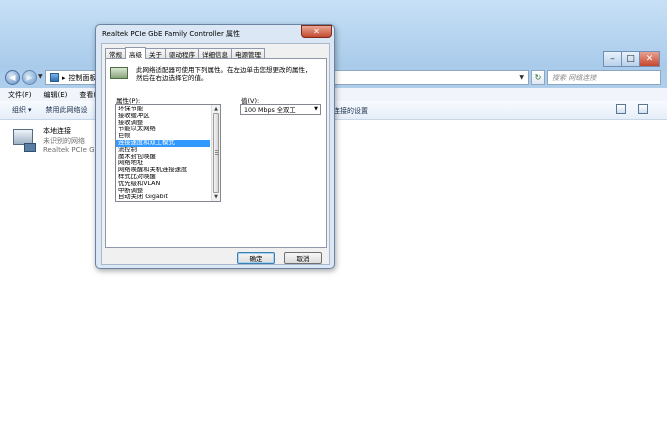 Image resolution: width=667 pixels, height=441 pixels. I want to click on scroll-thumb, so click(216, 153).